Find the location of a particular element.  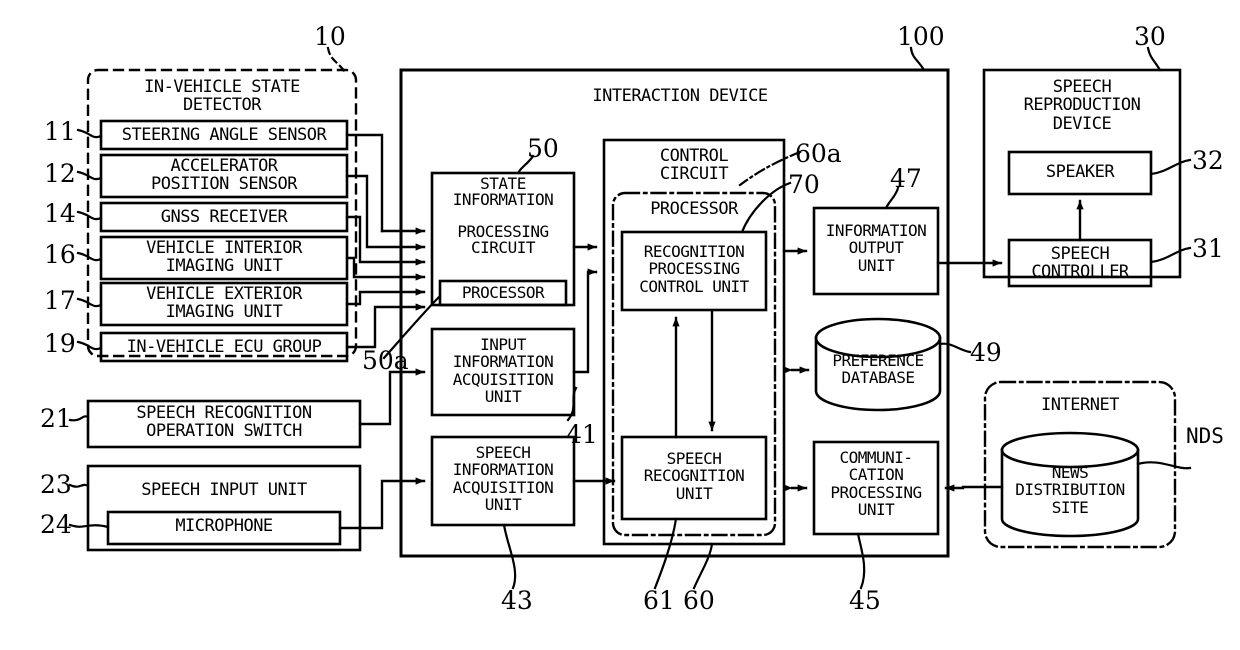

refnum-60: 60 is located at coordinates (699, 600).